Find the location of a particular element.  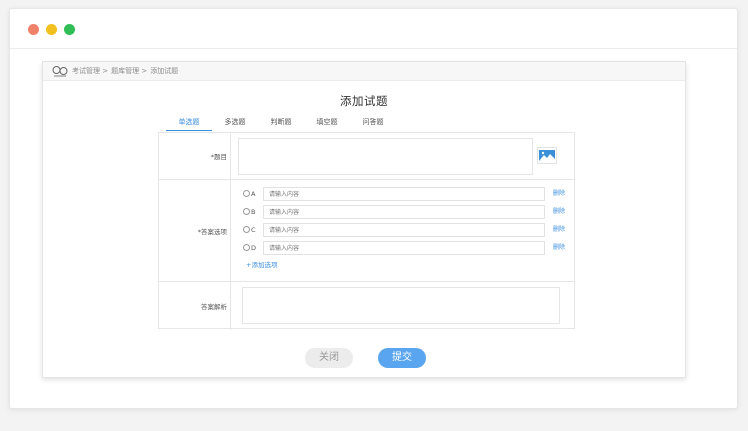

option-b-delete: 删除 is located at coordinates (559, 212).